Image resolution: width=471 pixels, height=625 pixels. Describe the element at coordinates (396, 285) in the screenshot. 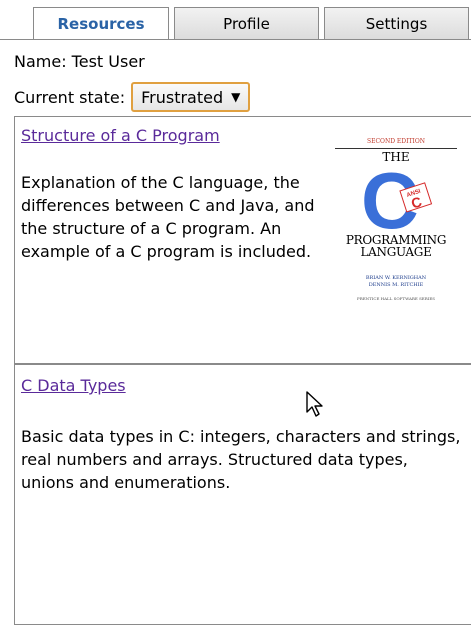

I see `cover-author-2: DENNIS M. RITCHIE` at that location.